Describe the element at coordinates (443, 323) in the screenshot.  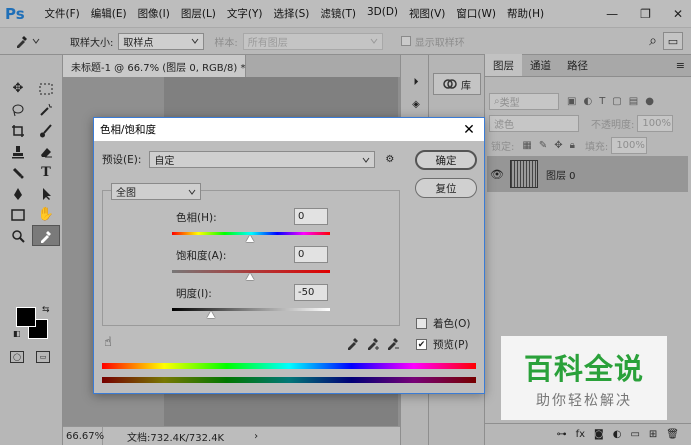
I see `colorize-option: 着色(O)` at that location.